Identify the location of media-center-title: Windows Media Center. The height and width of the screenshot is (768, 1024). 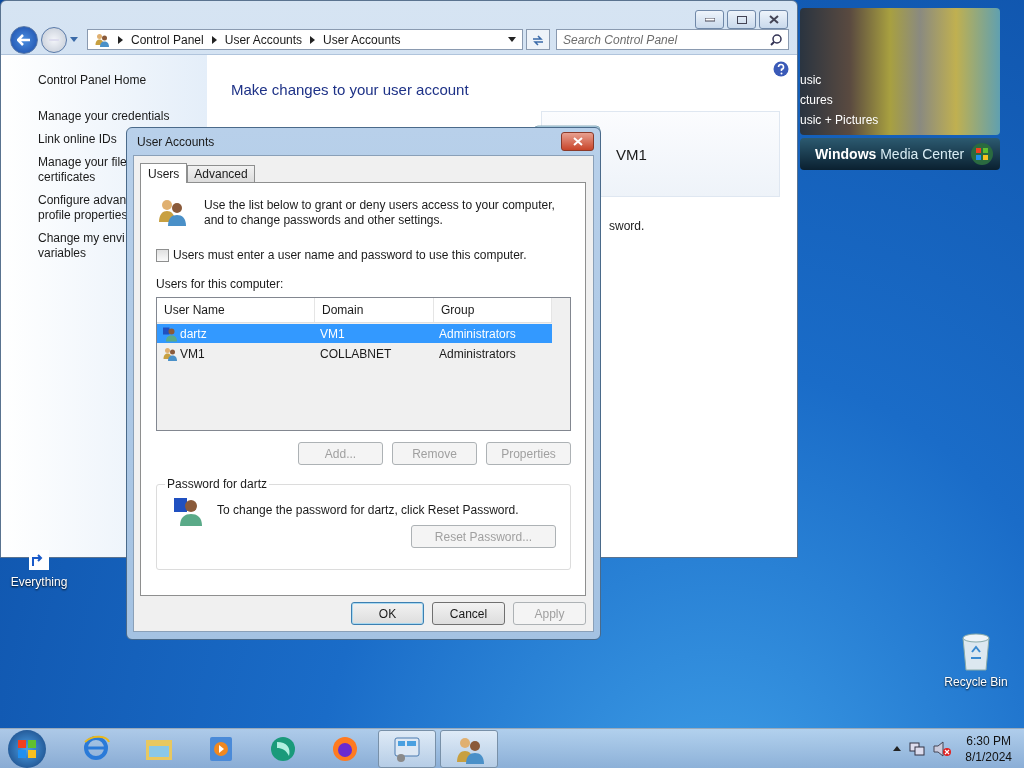
(890, 154).